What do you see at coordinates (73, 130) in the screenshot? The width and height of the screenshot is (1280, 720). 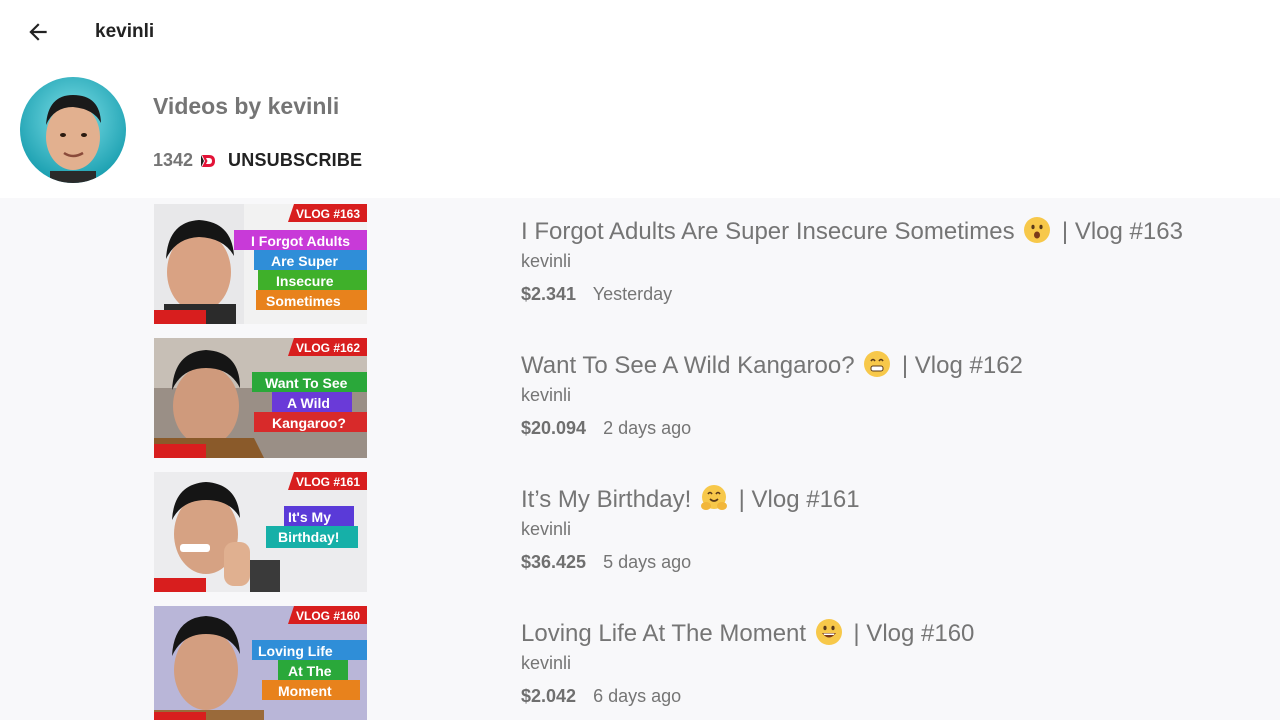 I see `avatar` at bounding box center [73, 130].